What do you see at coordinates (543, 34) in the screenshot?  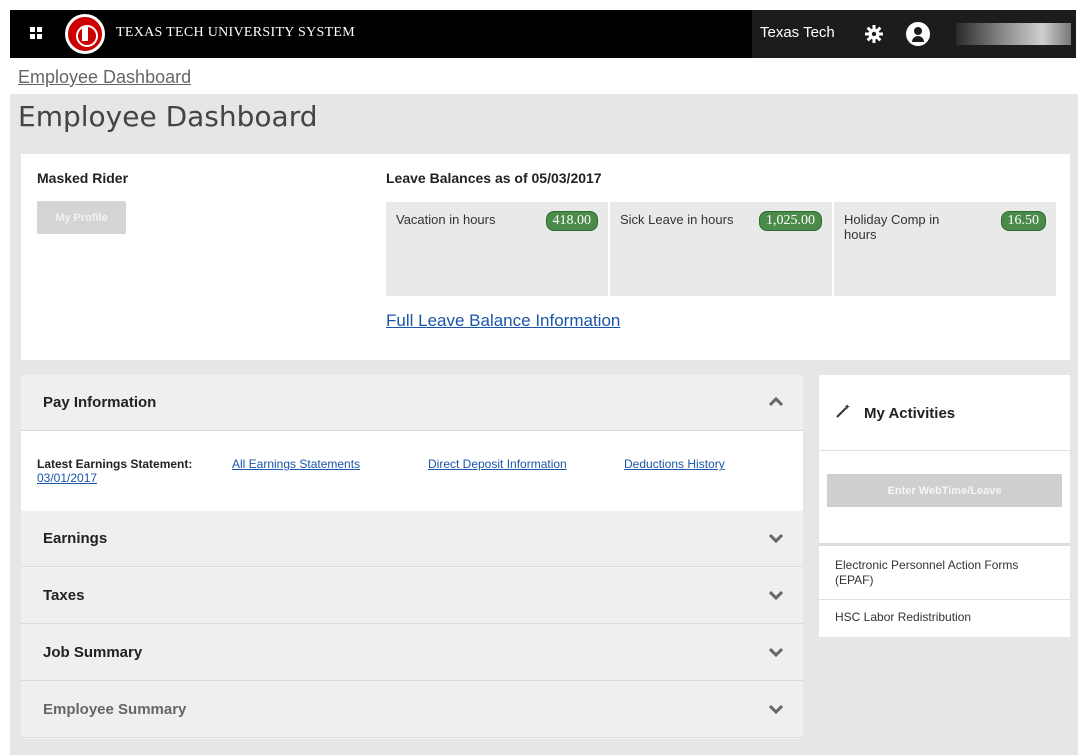 I see `top-navigation-bar: TEXAS TECH UNIVERSITY SYSTEM Texas Tech` at bounding box center [543, 34].